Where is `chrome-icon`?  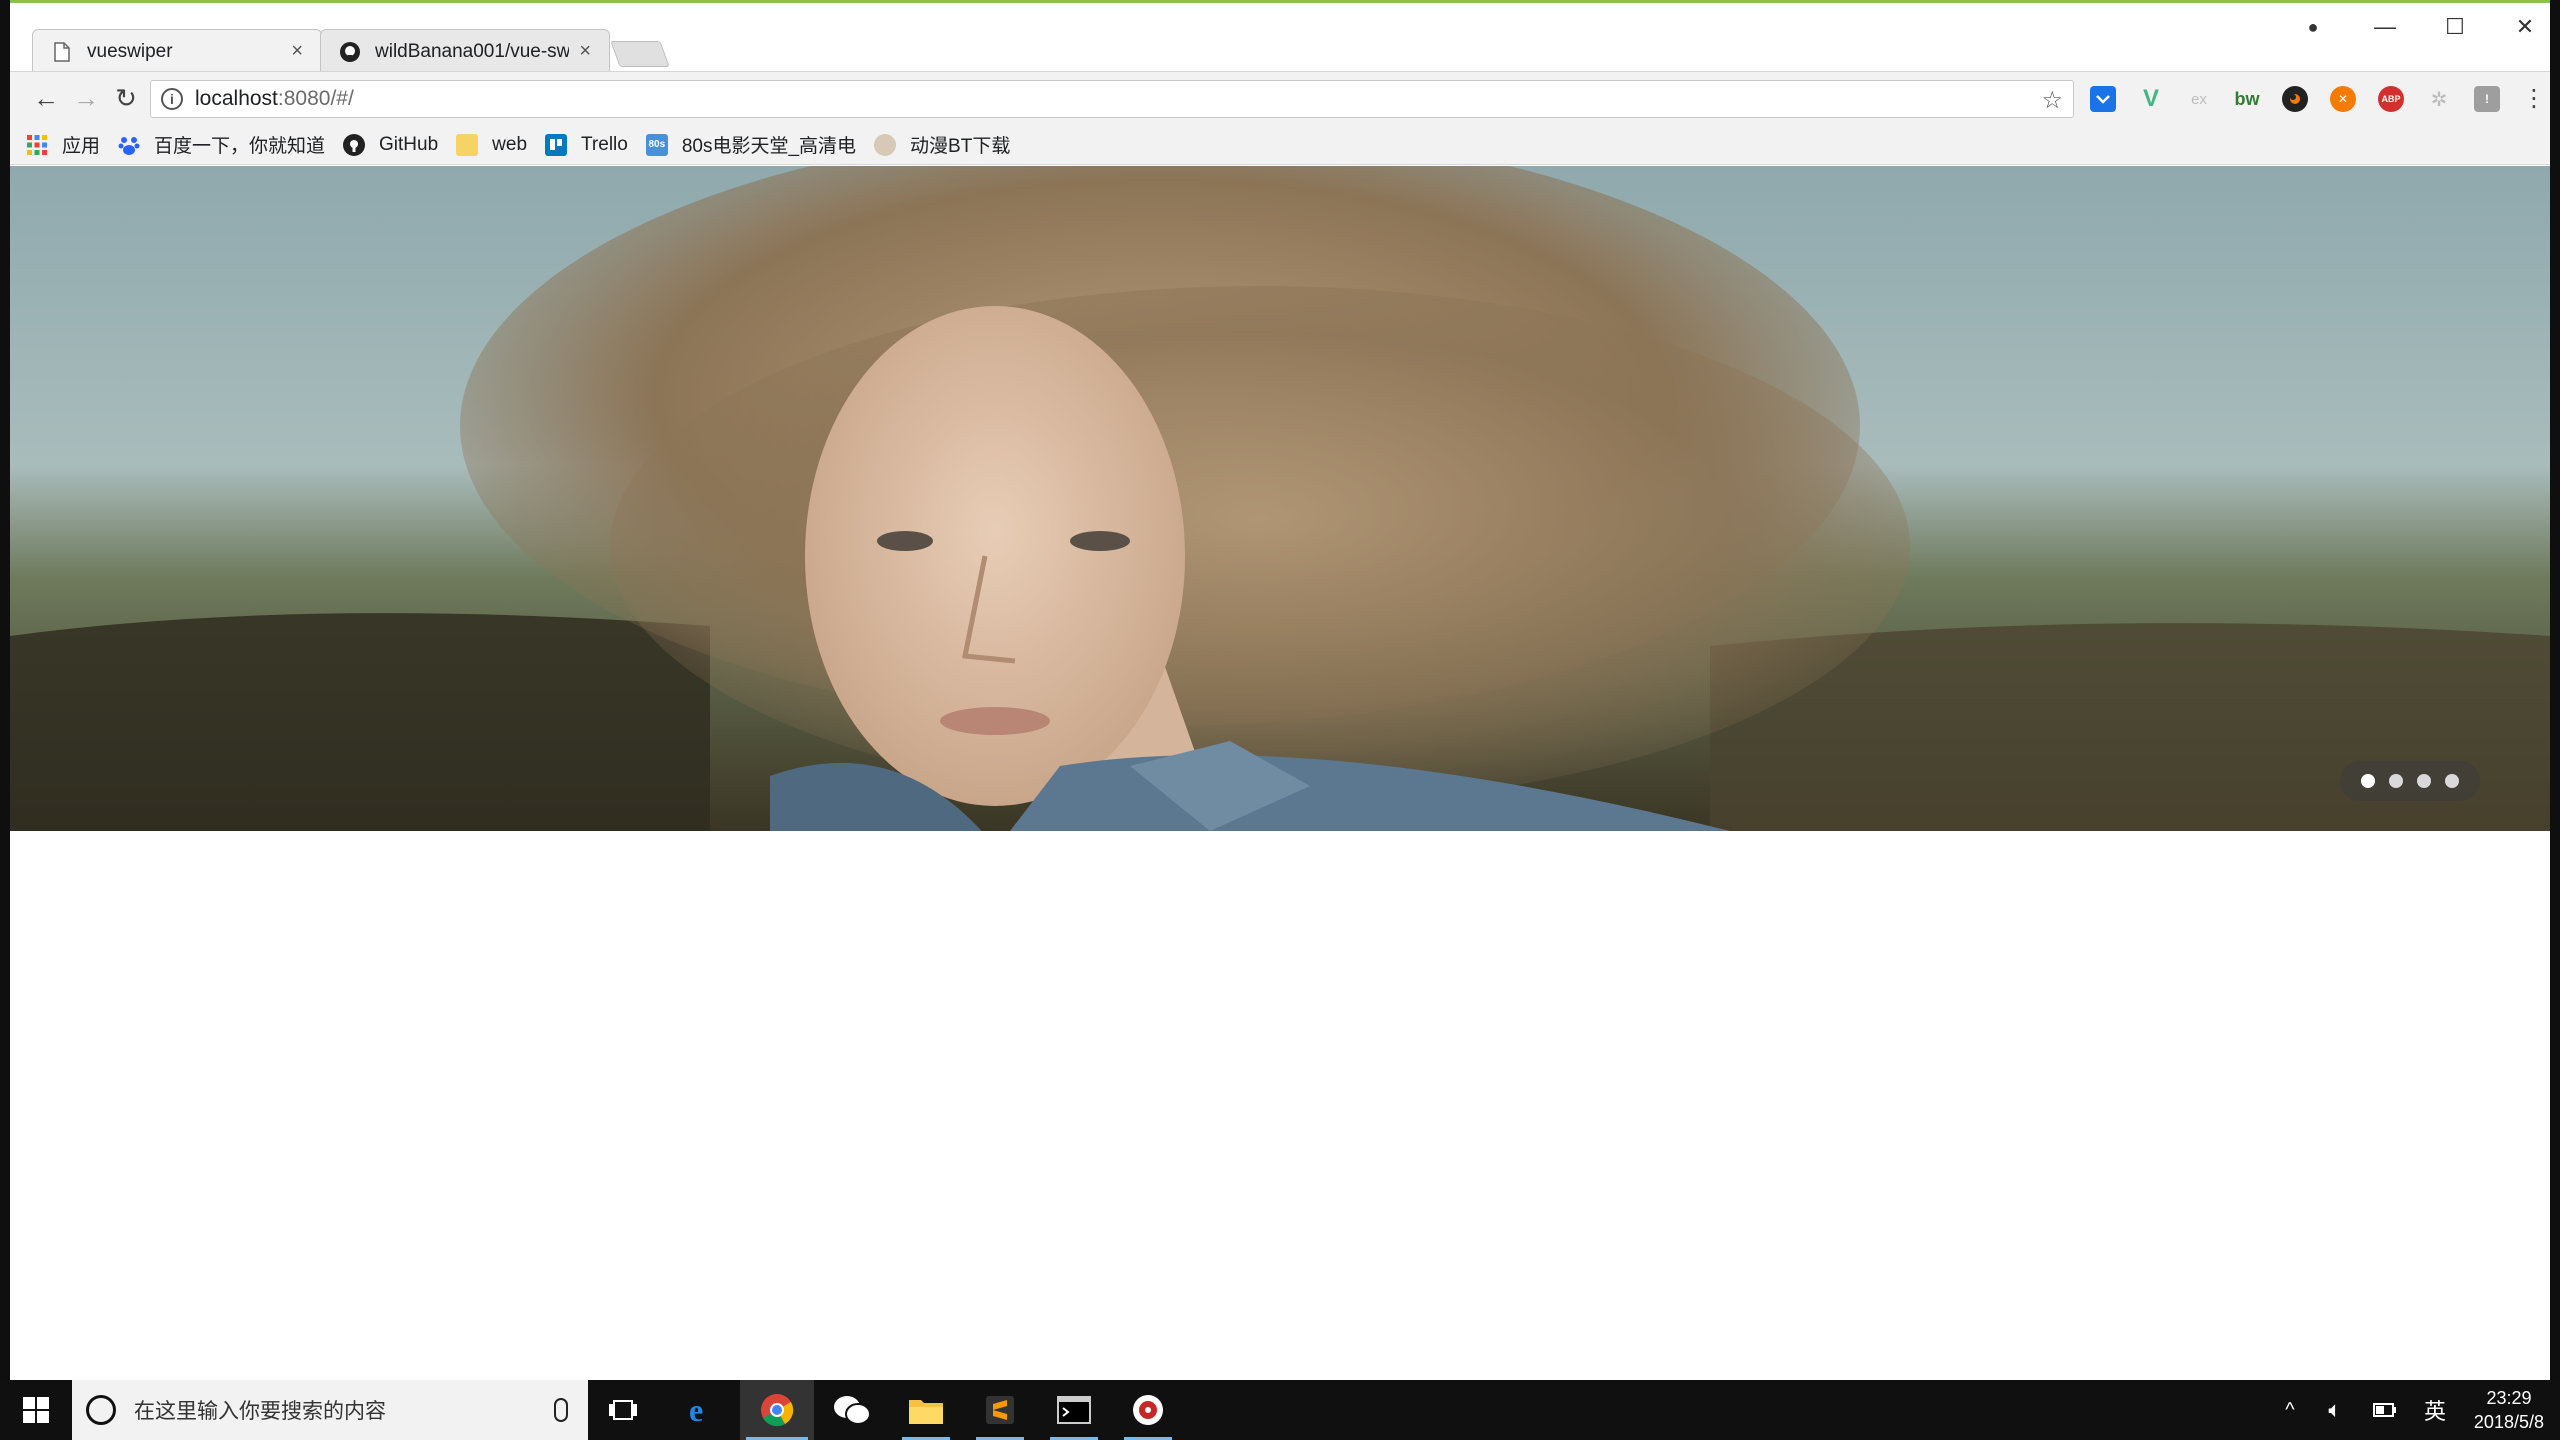 chrome-icon is located at coordinates (777, 1410).